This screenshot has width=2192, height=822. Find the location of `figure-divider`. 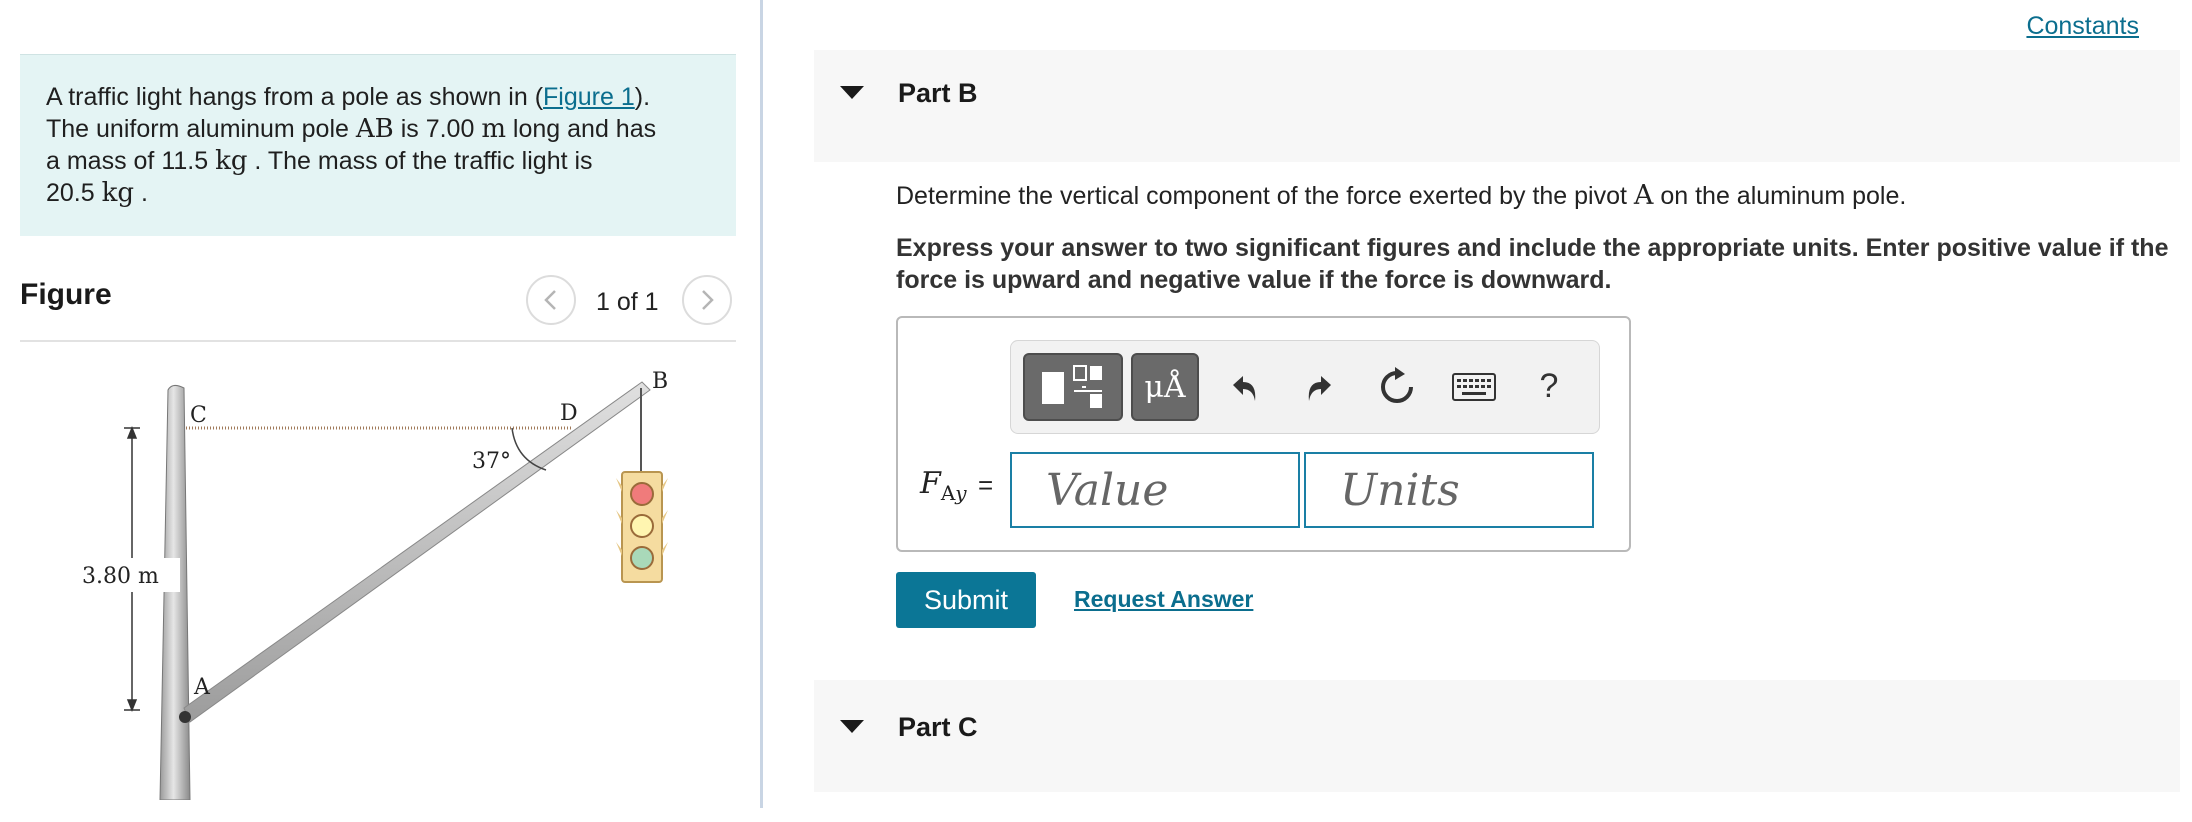

figure-divider is located at coordinates (378, 341).